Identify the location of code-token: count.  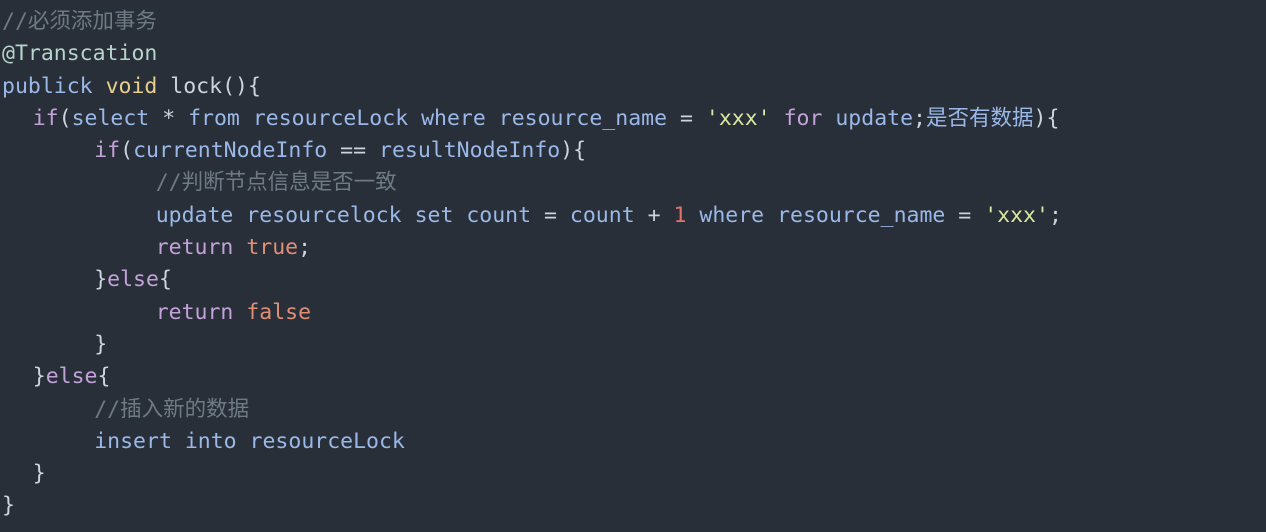
(602, 215).